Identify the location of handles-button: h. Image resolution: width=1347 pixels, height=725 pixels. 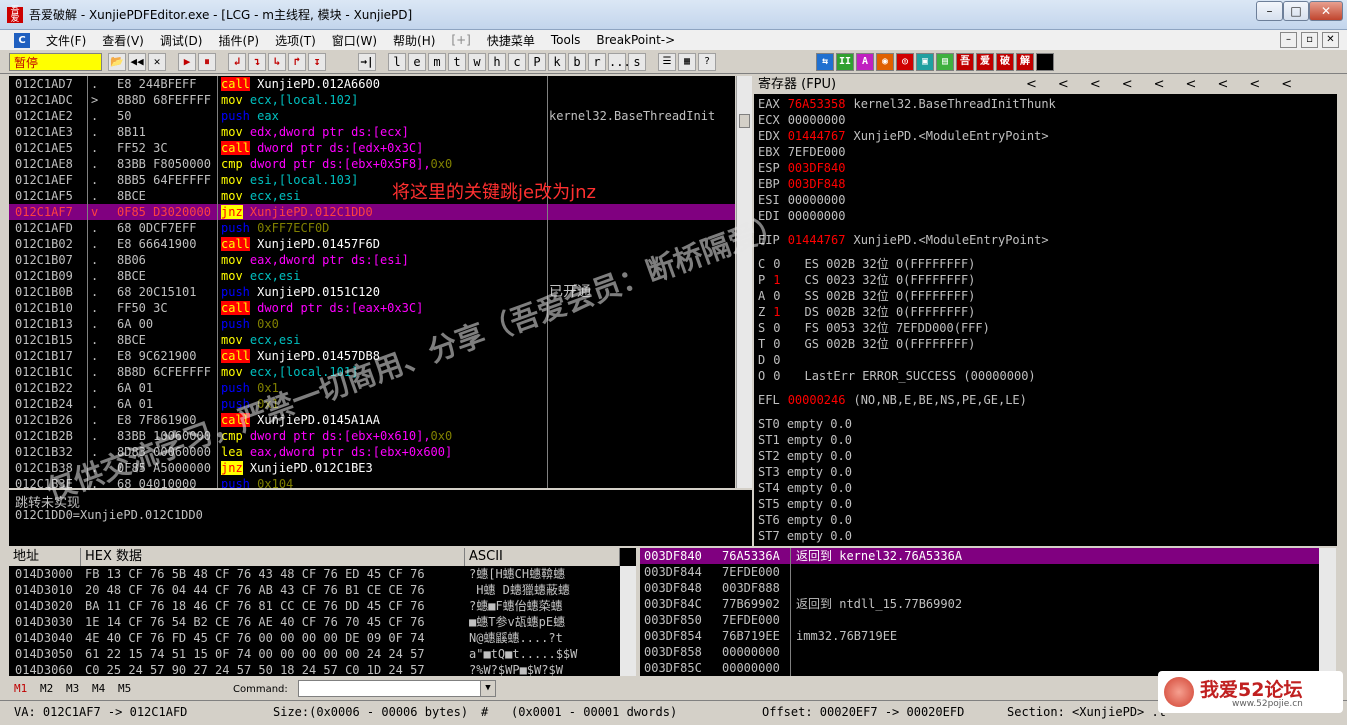
(497, 62).